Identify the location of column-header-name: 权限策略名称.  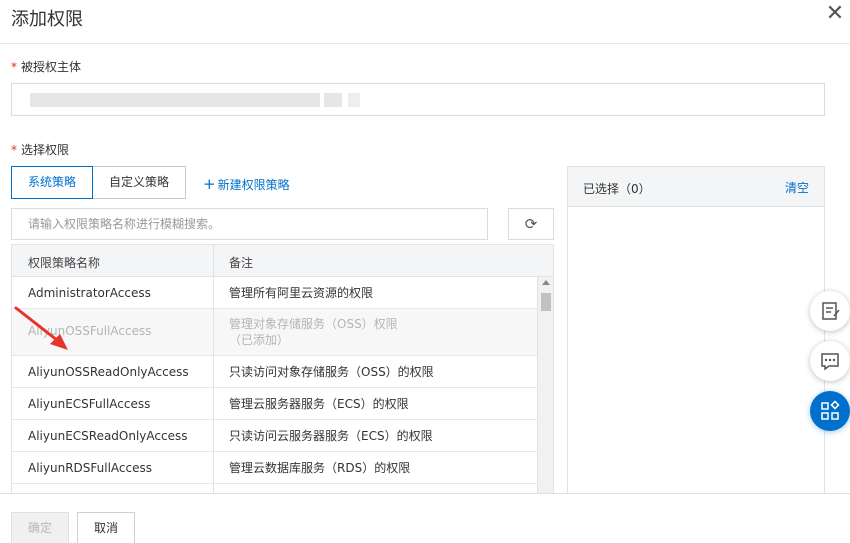
(64, 263).